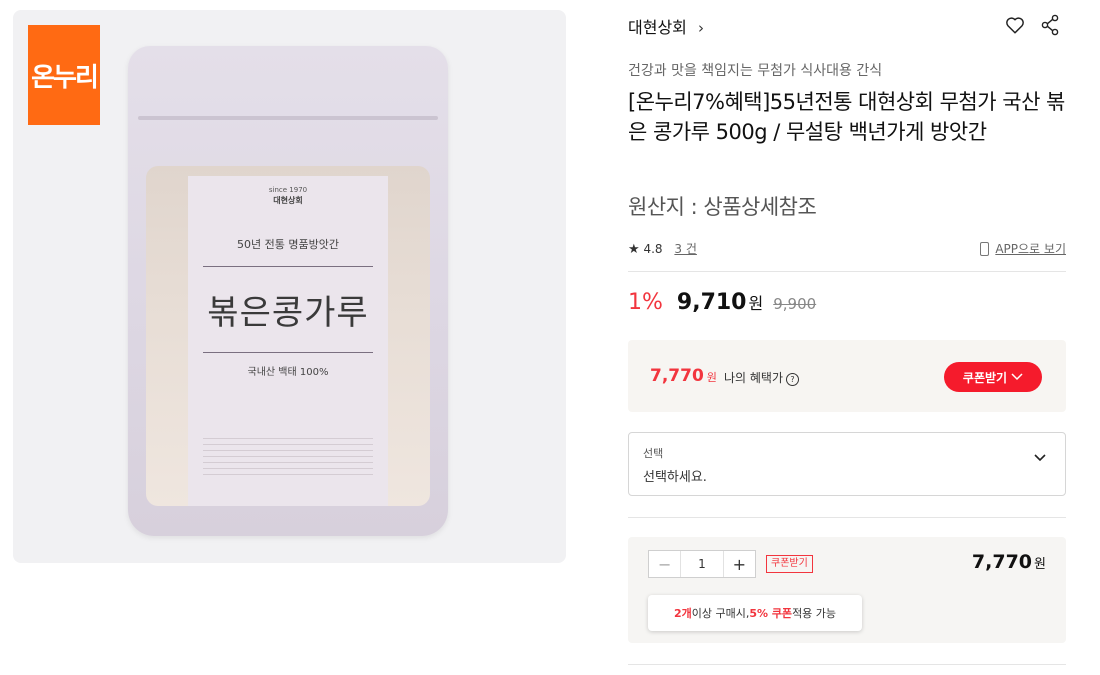  What do you see at coordinates (814, 613) in the screenshot?
I see `tooltip-text-2: 적용 가능` at bounding box center [814, 613].